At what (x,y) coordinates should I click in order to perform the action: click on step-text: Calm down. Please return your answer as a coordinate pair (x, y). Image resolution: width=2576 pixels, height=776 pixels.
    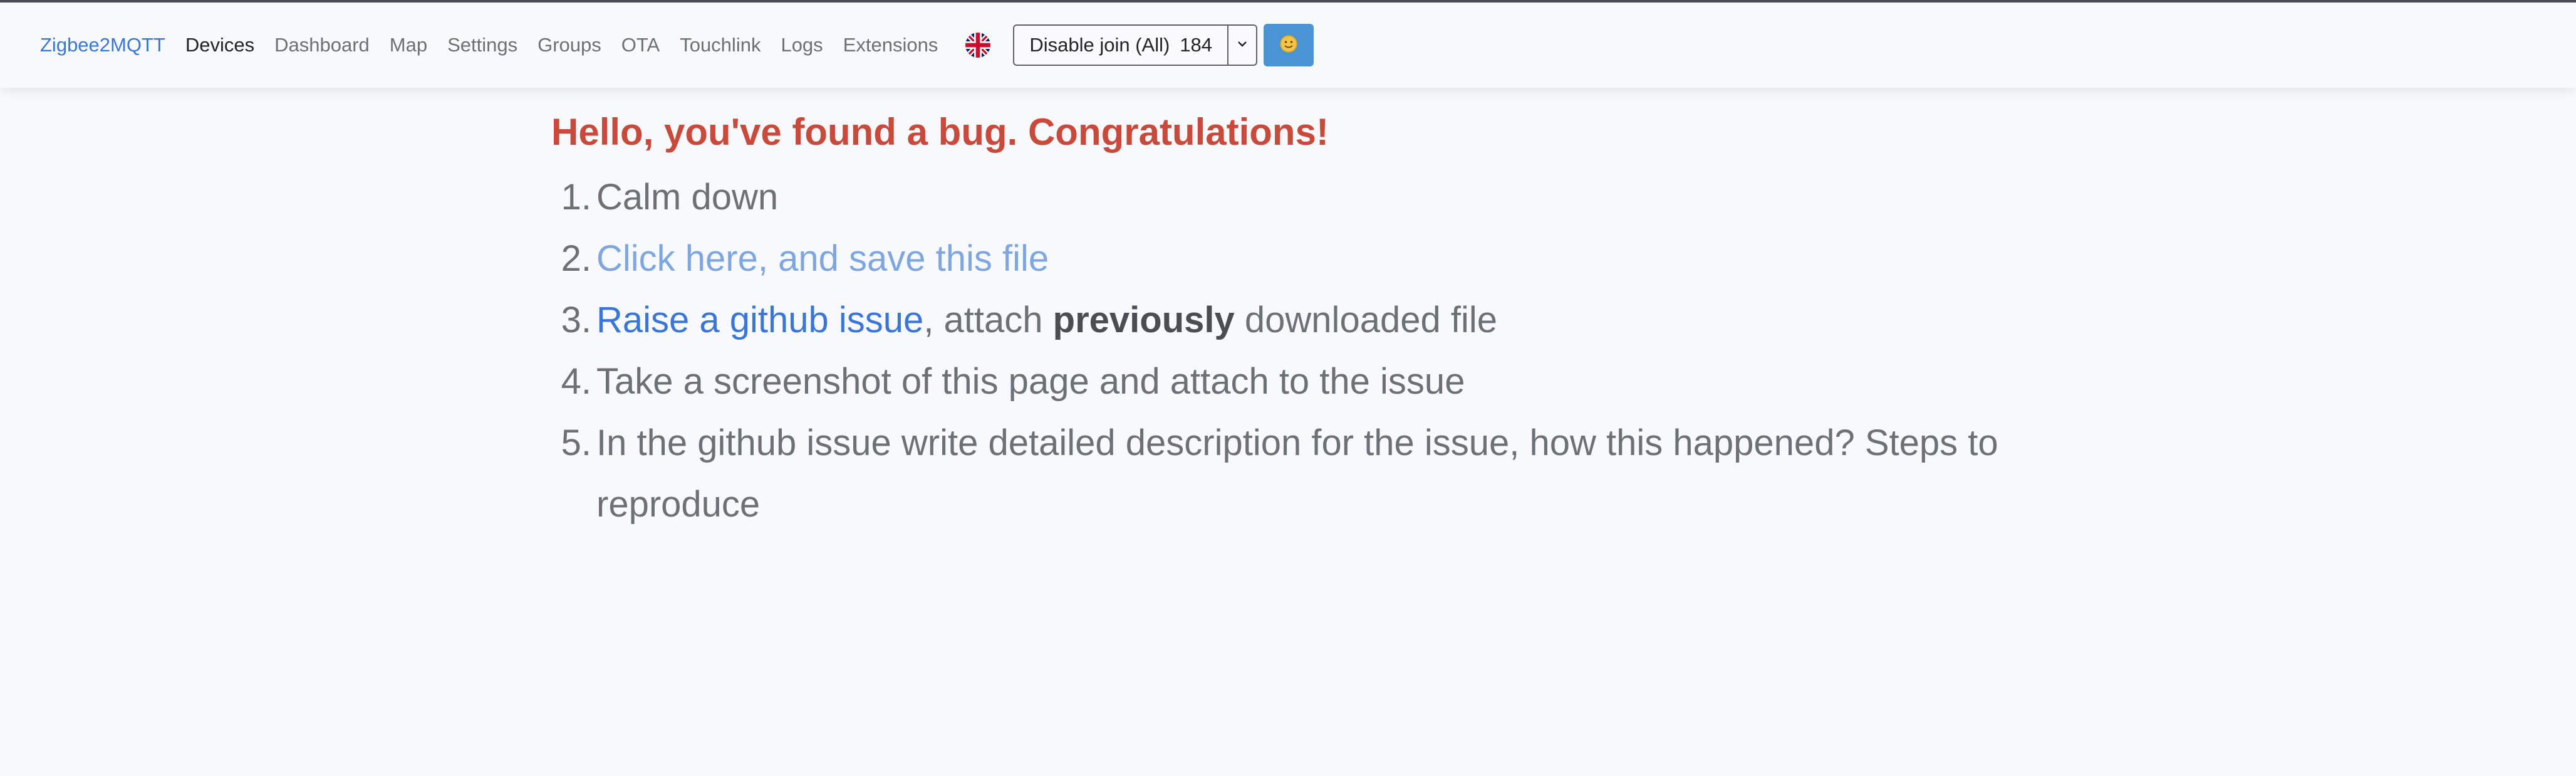
    Looking at the image, I should click on (687, 198).